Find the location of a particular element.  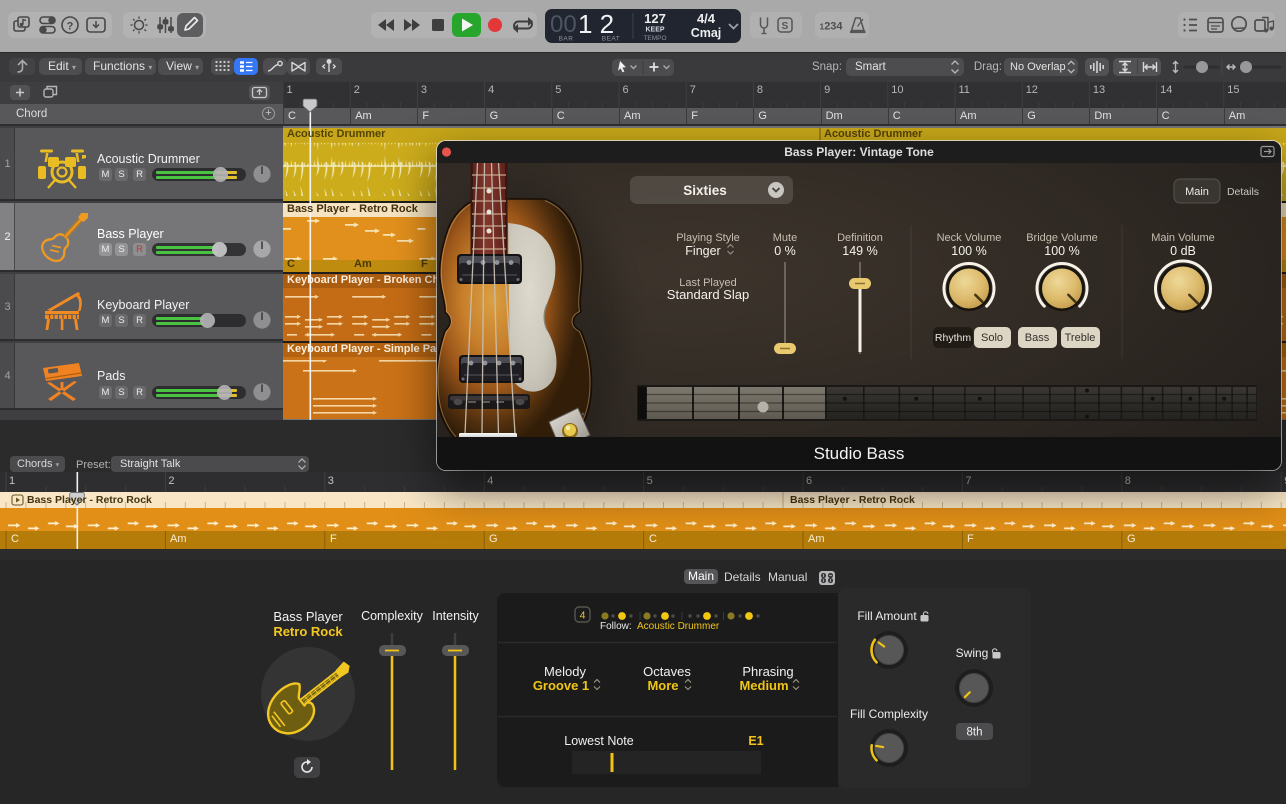

svg-text: S is located at coordinates (785, 26).